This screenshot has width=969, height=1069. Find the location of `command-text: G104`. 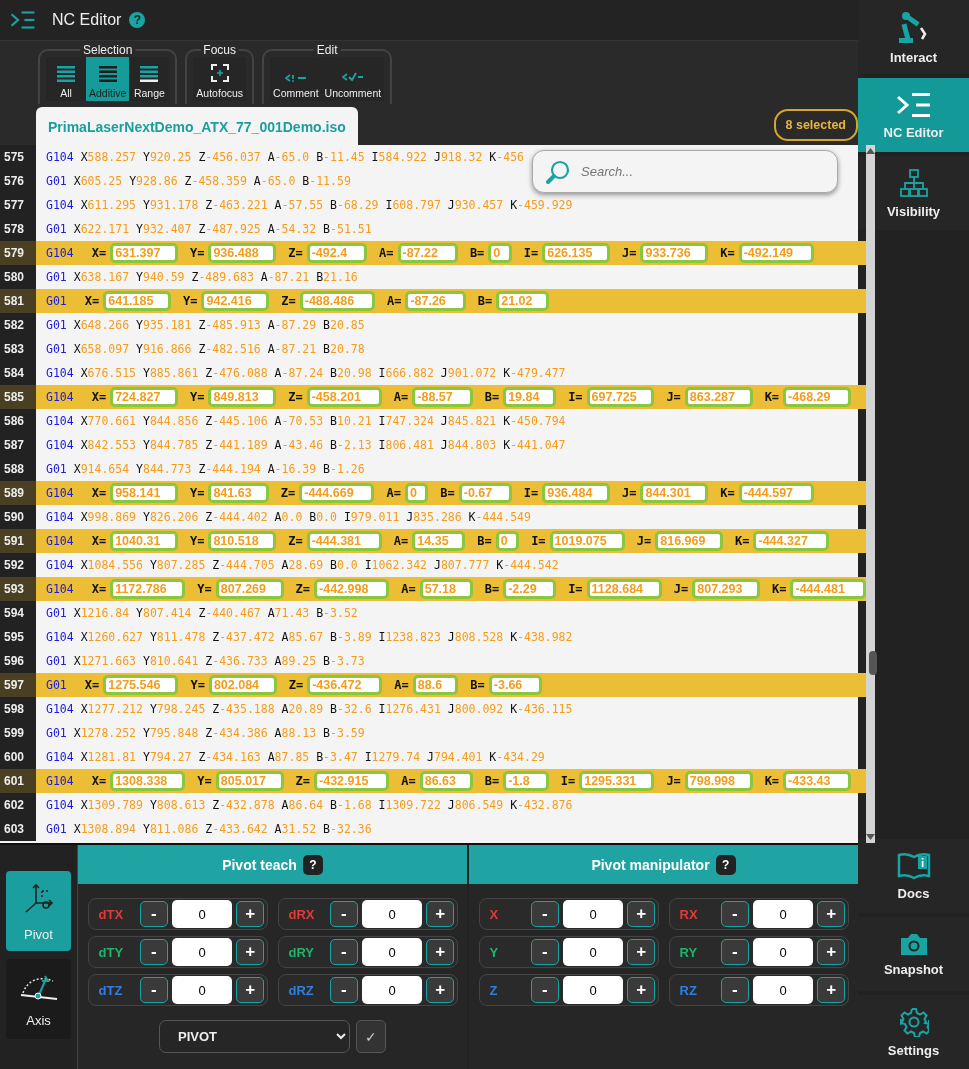

command-text: G104 is located at coordinates (60, 781).